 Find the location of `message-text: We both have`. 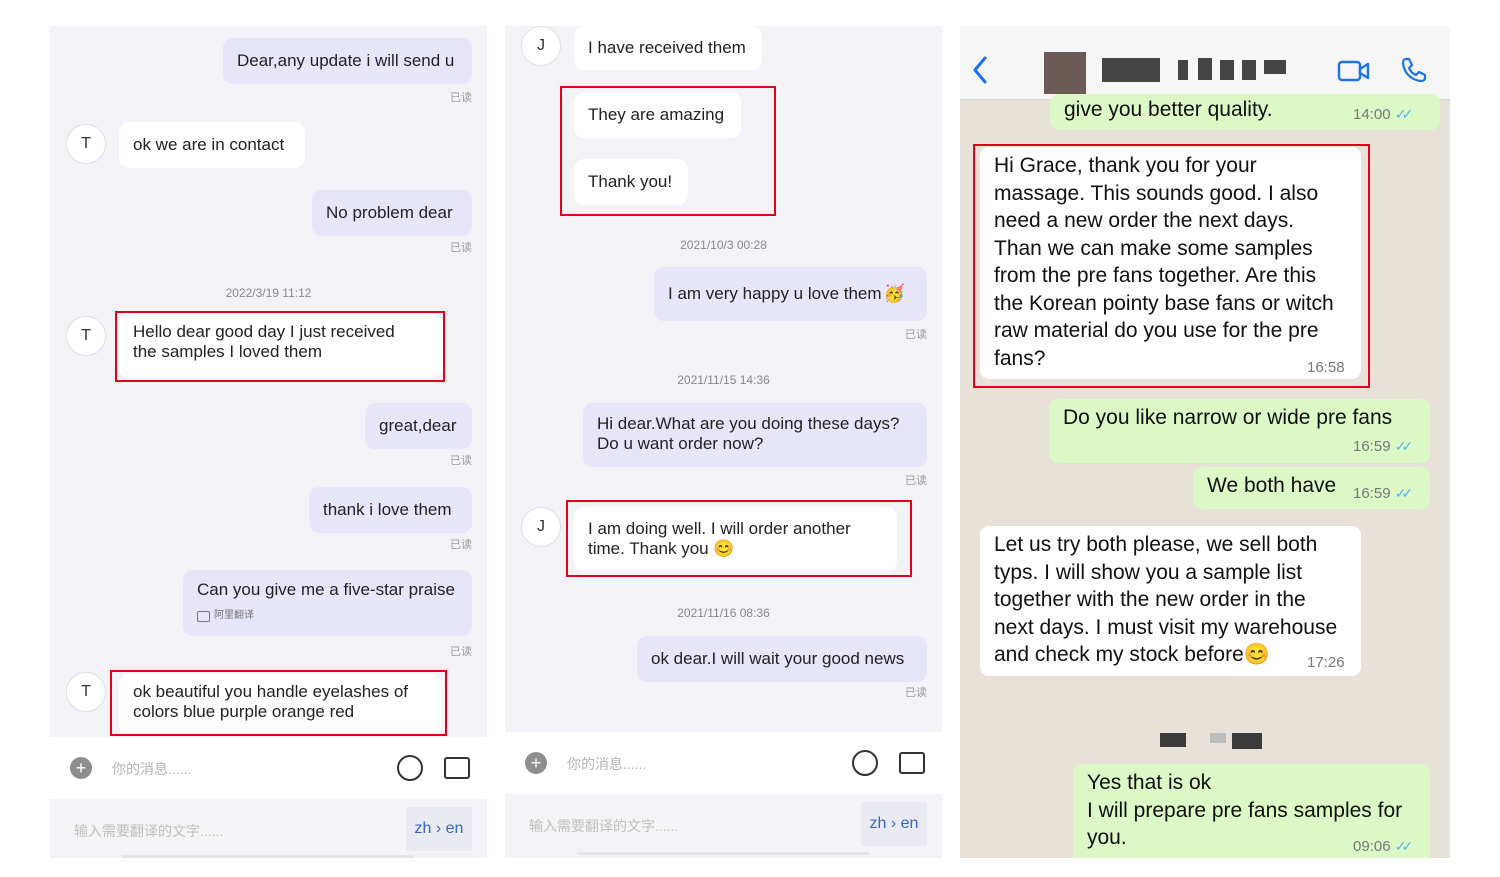

message-text: We both have is located at coordinates (1272, 485).